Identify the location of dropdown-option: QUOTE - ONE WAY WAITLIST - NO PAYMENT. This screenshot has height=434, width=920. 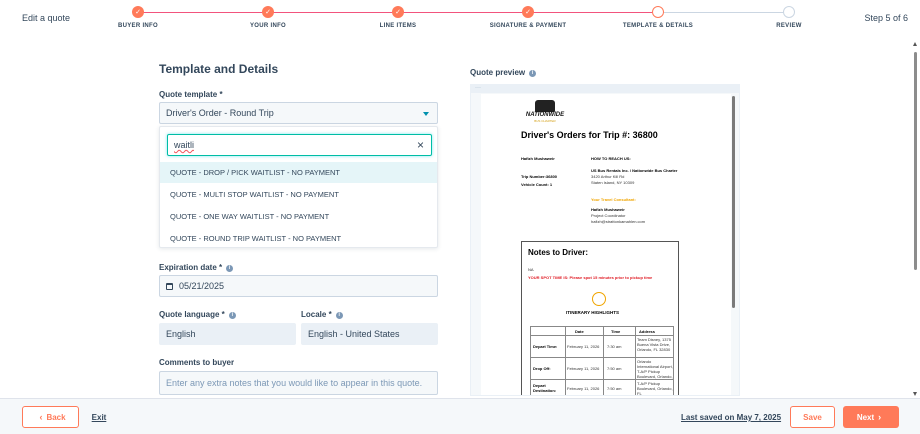
(298, 216).